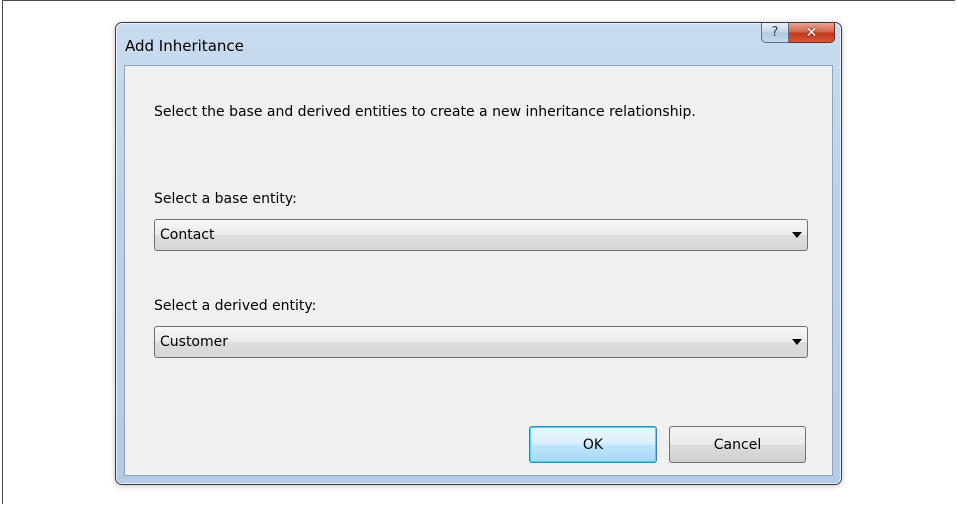  What do you see at coordinates (235, 306) in the screenshot?
I see `derived-entity-label: Select a derived entity:` at bounding box center [235, 306].